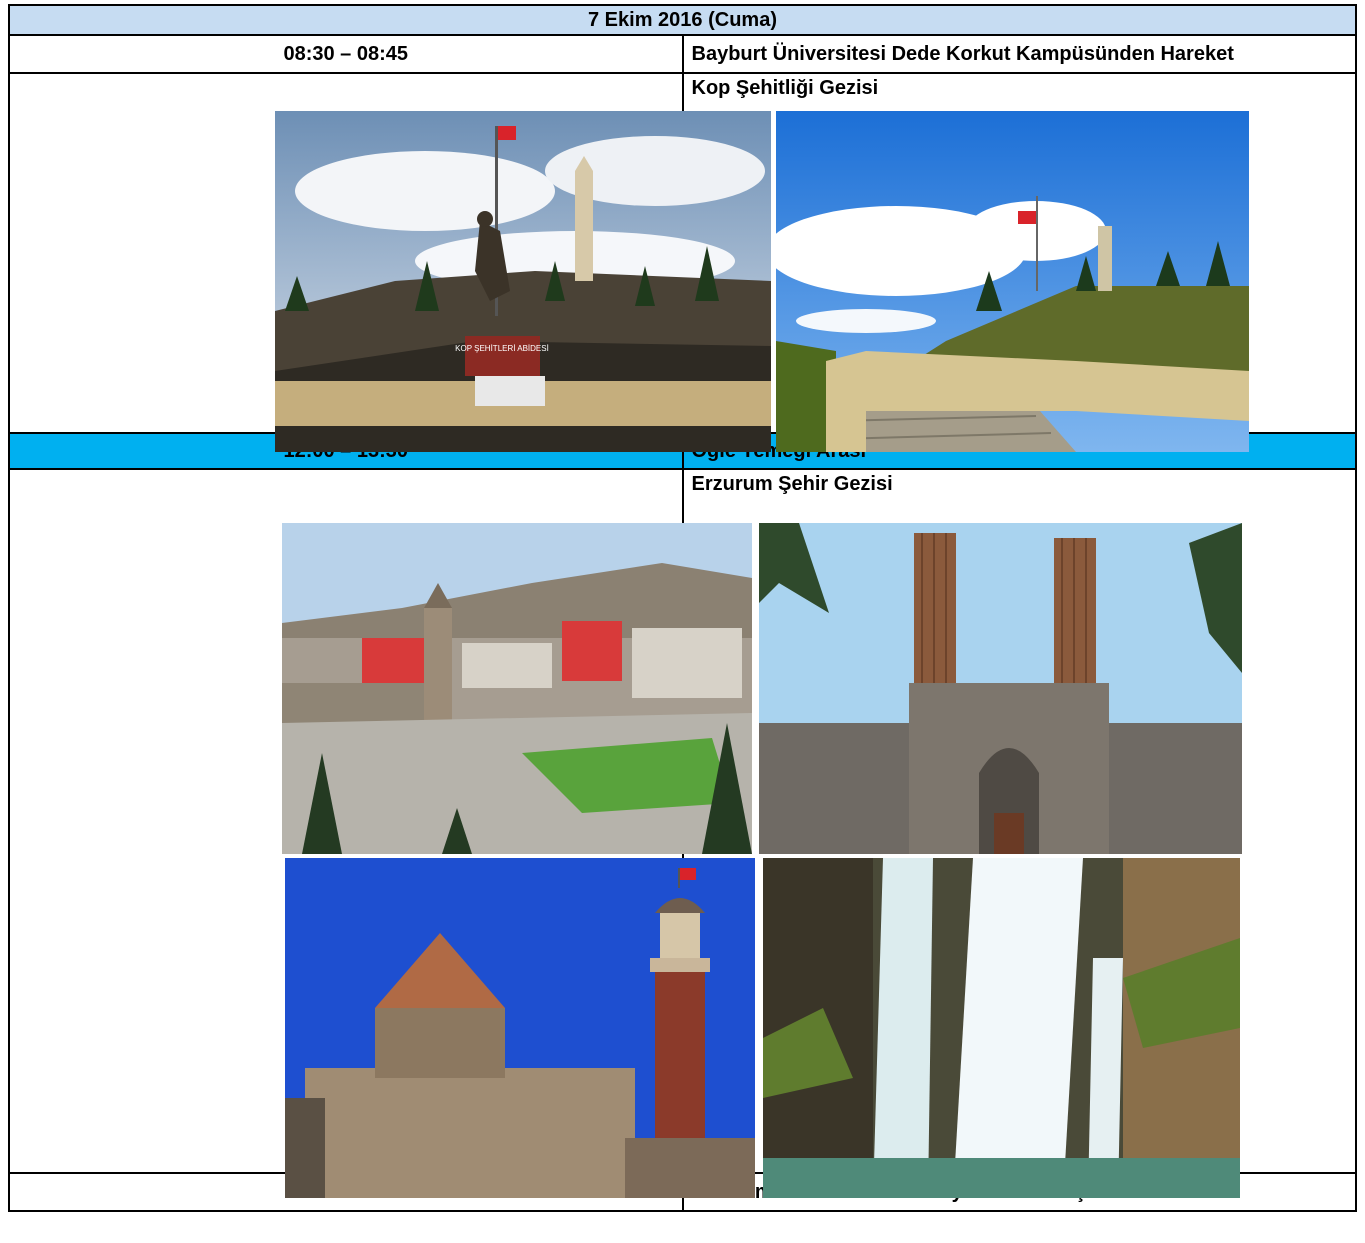  What do you see at coordinates (792, 484) in the screenshot?
I see `row-activity: Erzurum Şehir Gezisi` at bounding box center [792, 484].